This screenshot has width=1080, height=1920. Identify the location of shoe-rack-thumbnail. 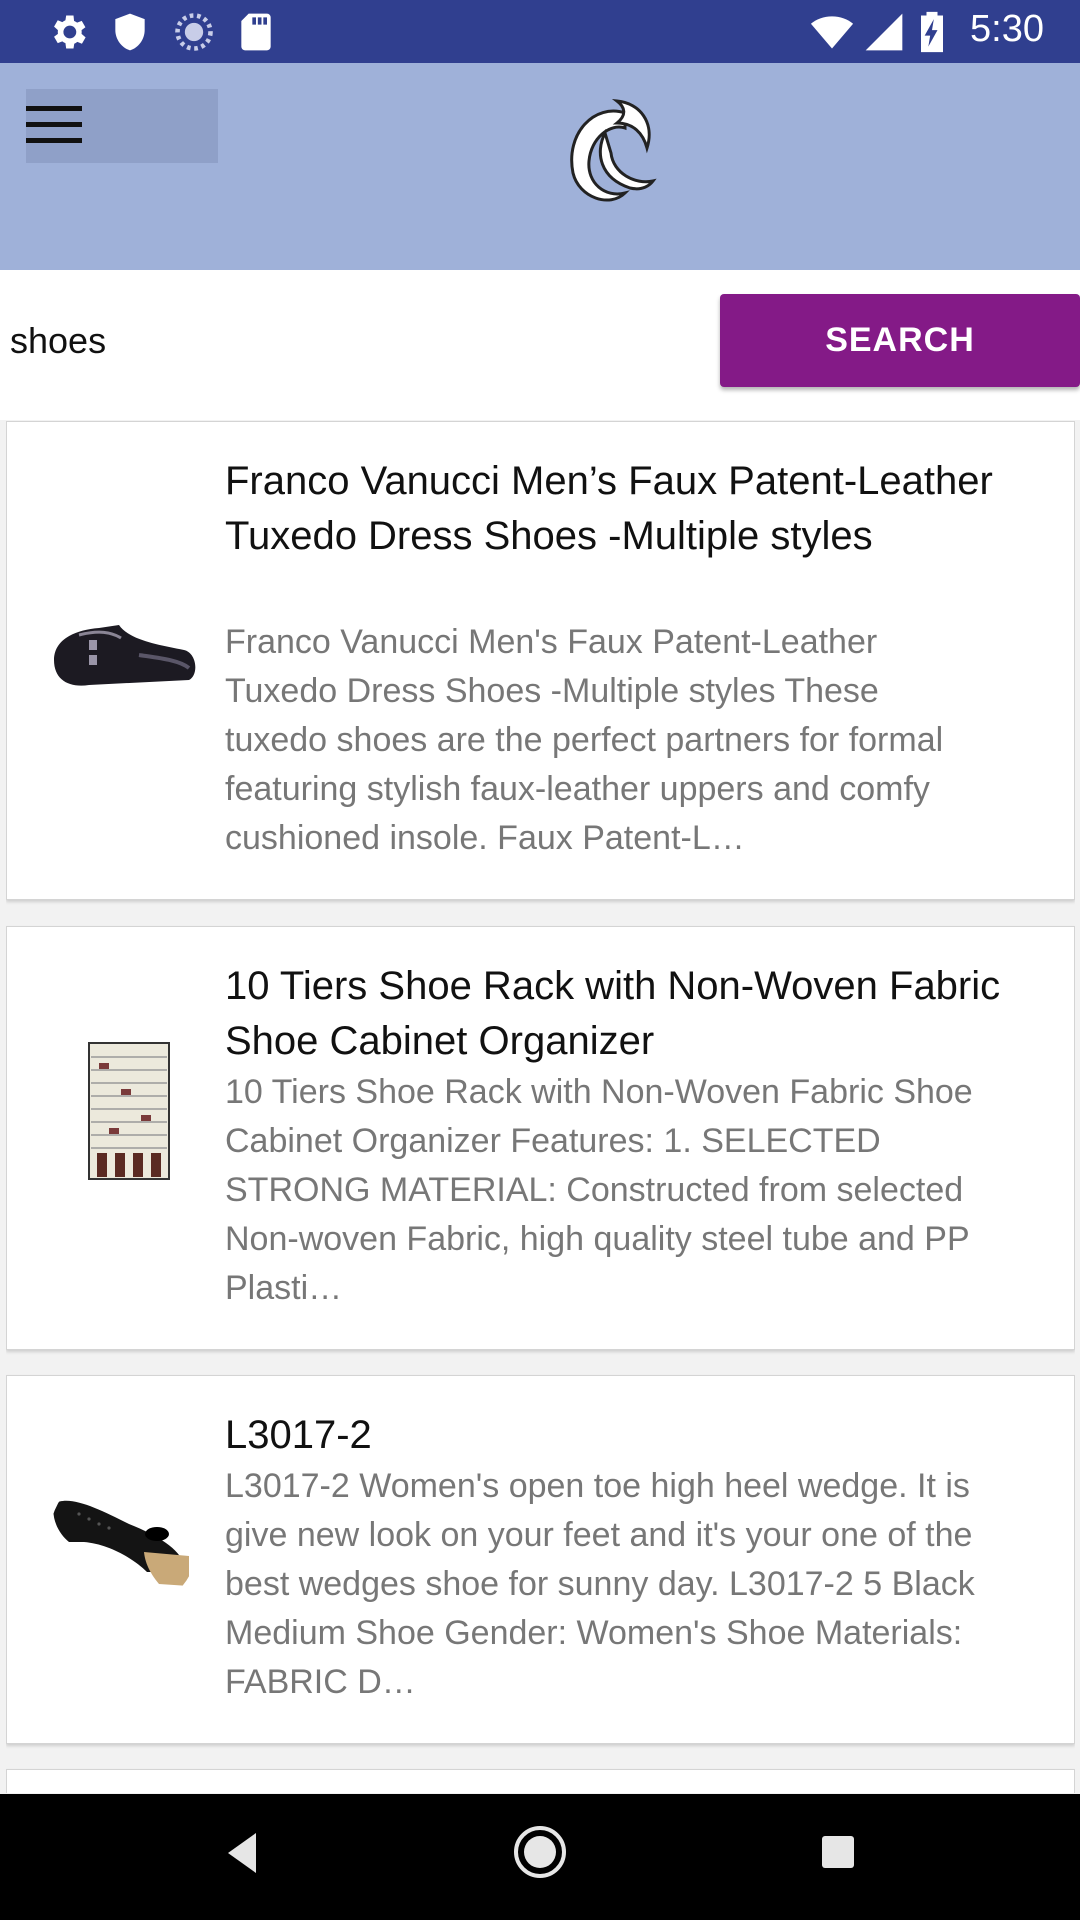
(124, 1110).